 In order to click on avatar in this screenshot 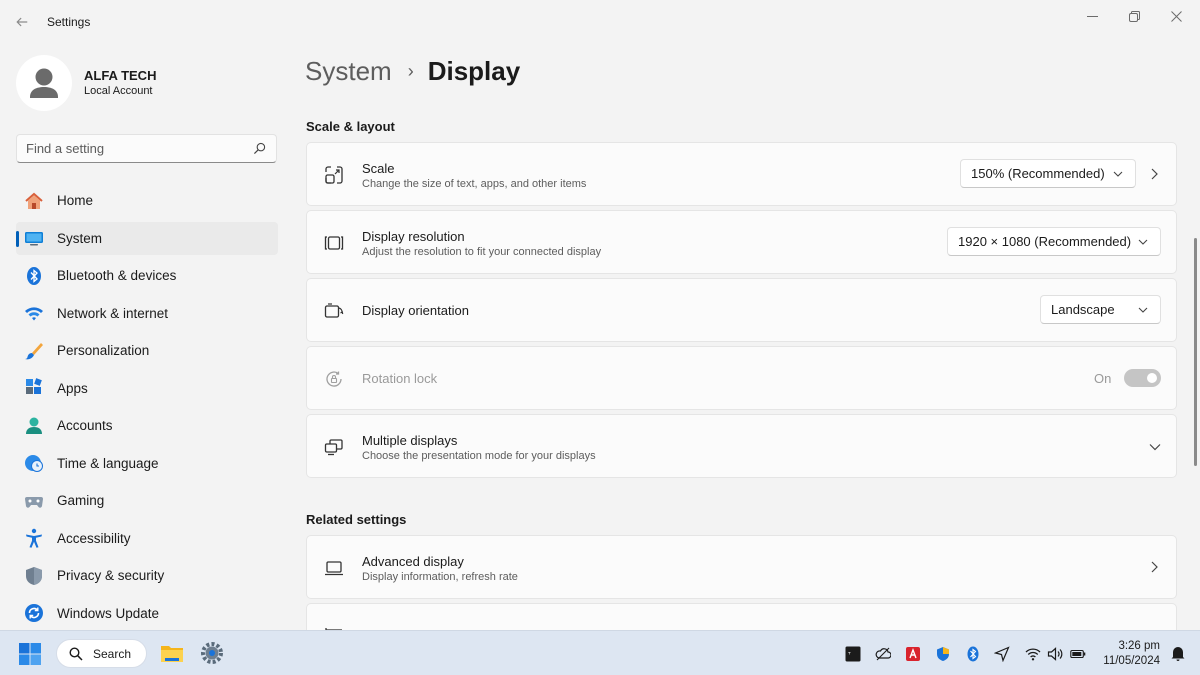, I will do `click(44, 83)`.